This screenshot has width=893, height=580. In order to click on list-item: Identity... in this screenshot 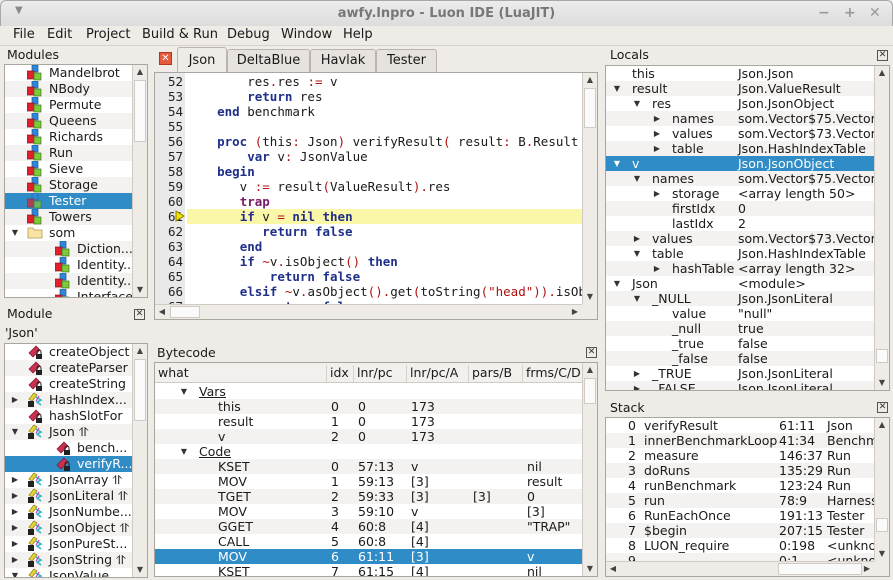, I will do `click(76, 264)`.